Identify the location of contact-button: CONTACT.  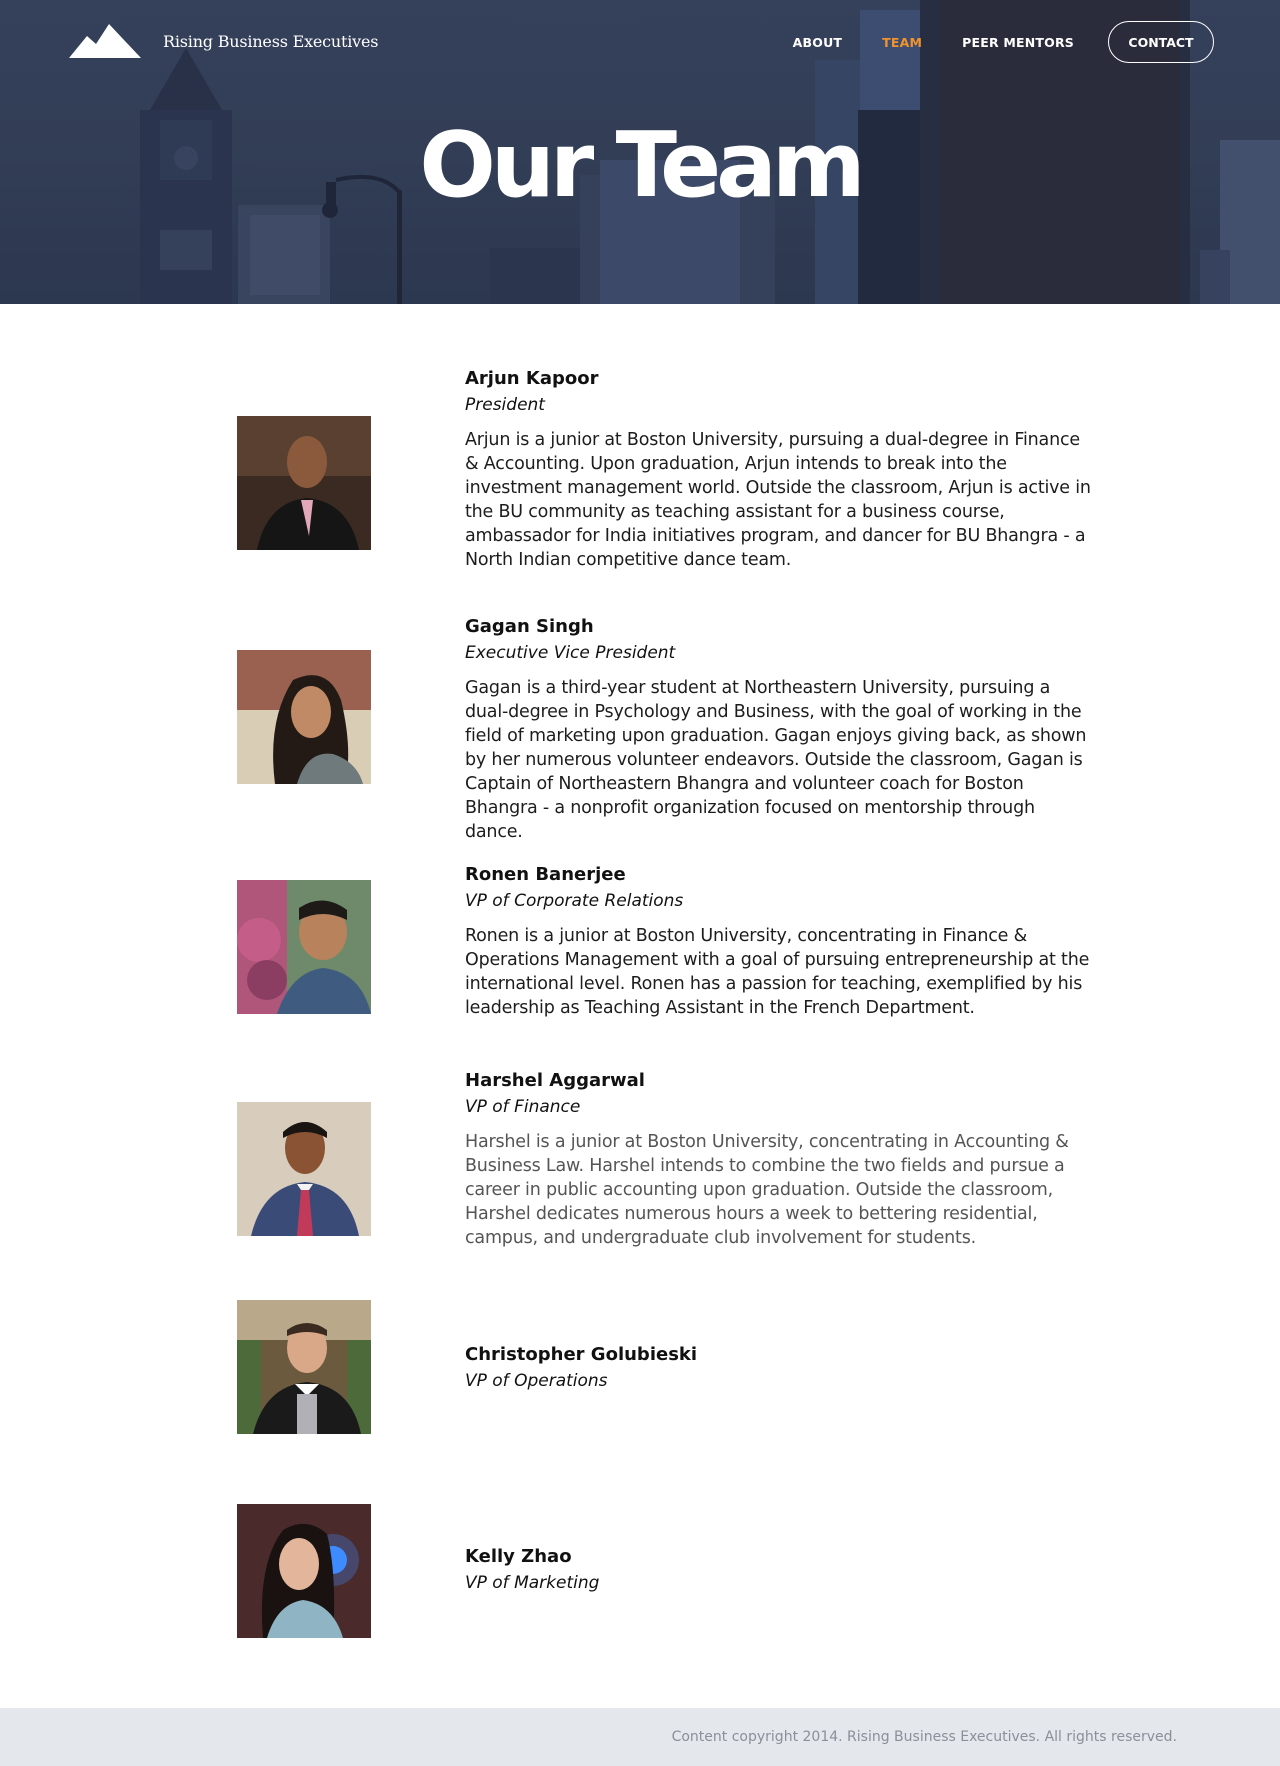
(1161, 42).